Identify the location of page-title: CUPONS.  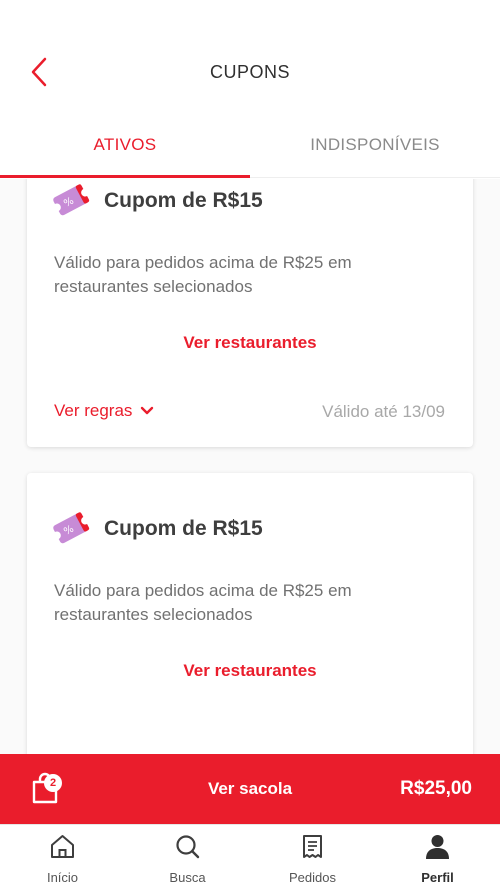
(249, 72).